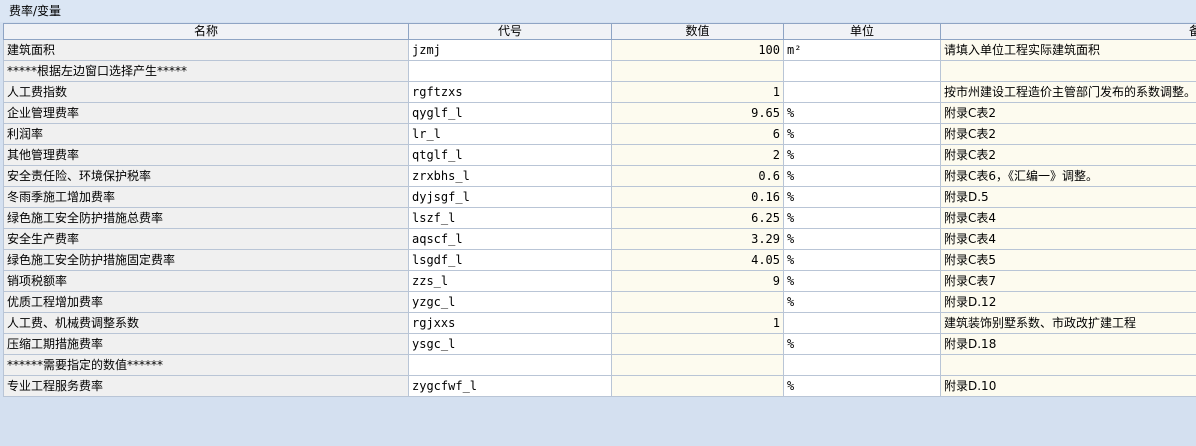  What do you see at coordinates (206, 302) in the screenshot?
I see `cell-name: 优质工程增加费率` at bounding box center [206, 302].